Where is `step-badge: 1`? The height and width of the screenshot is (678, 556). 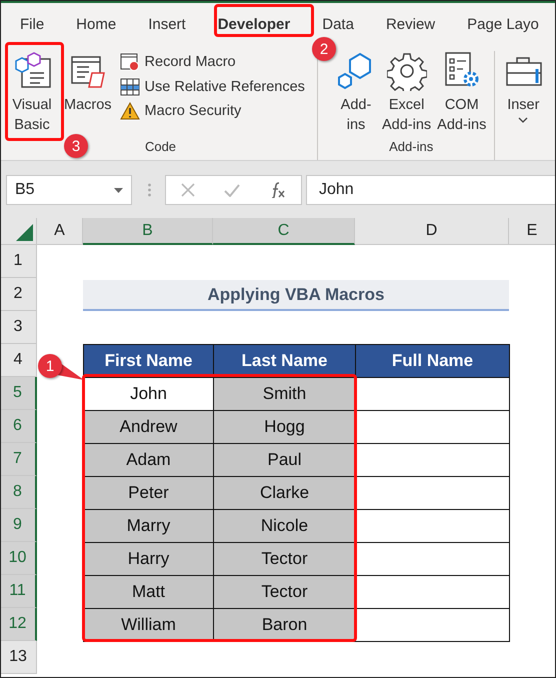
step-badge: 1 is located at coordinates (50, 366).